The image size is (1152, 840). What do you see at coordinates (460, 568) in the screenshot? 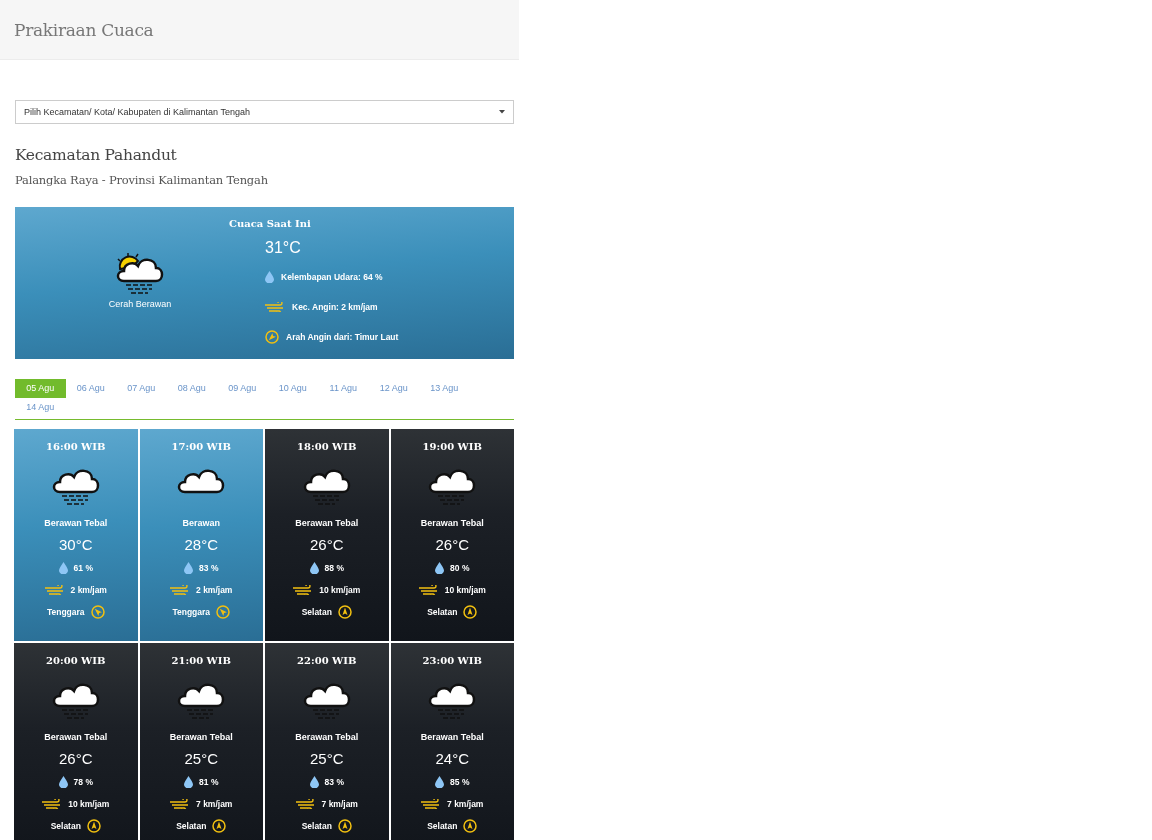
I see `humidity-text: 80 %` at bounding box center [460, 568].